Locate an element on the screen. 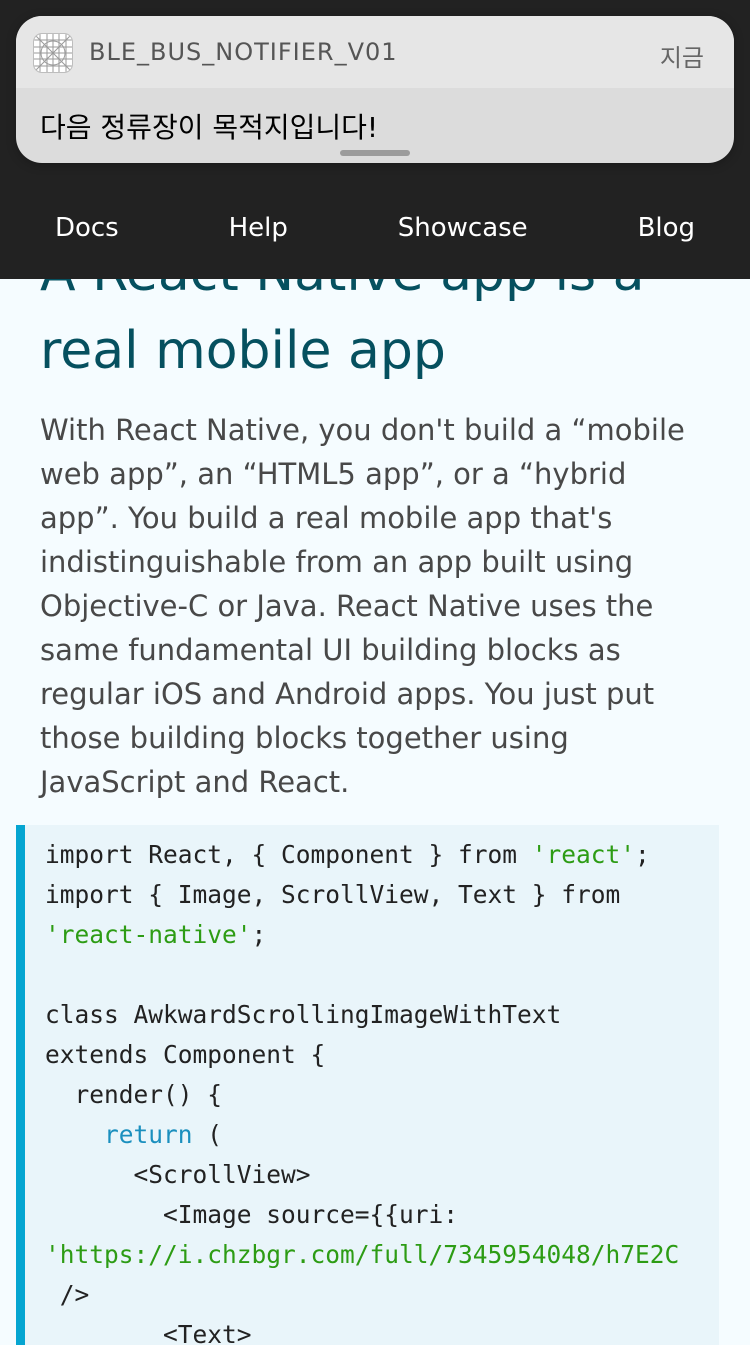  notification-message: 다음 정류장이 목적지입니다! is located at coordinates (209, 127).